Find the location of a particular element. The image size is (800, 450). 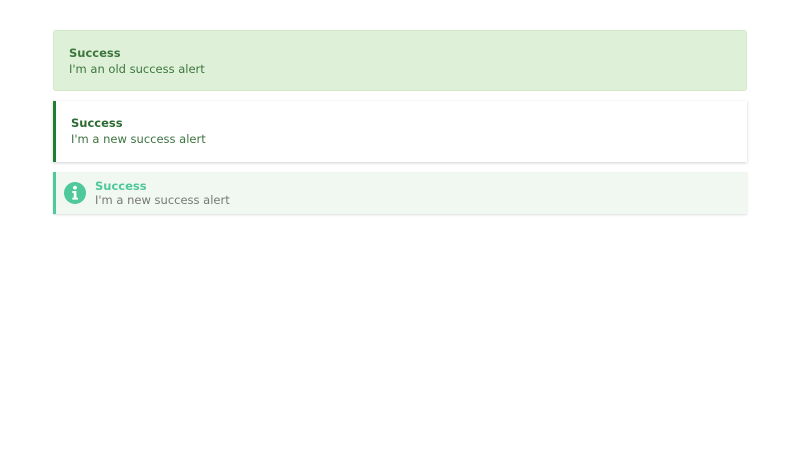

alert-message: I'm an old success alert is located at coordinates (137, 69).